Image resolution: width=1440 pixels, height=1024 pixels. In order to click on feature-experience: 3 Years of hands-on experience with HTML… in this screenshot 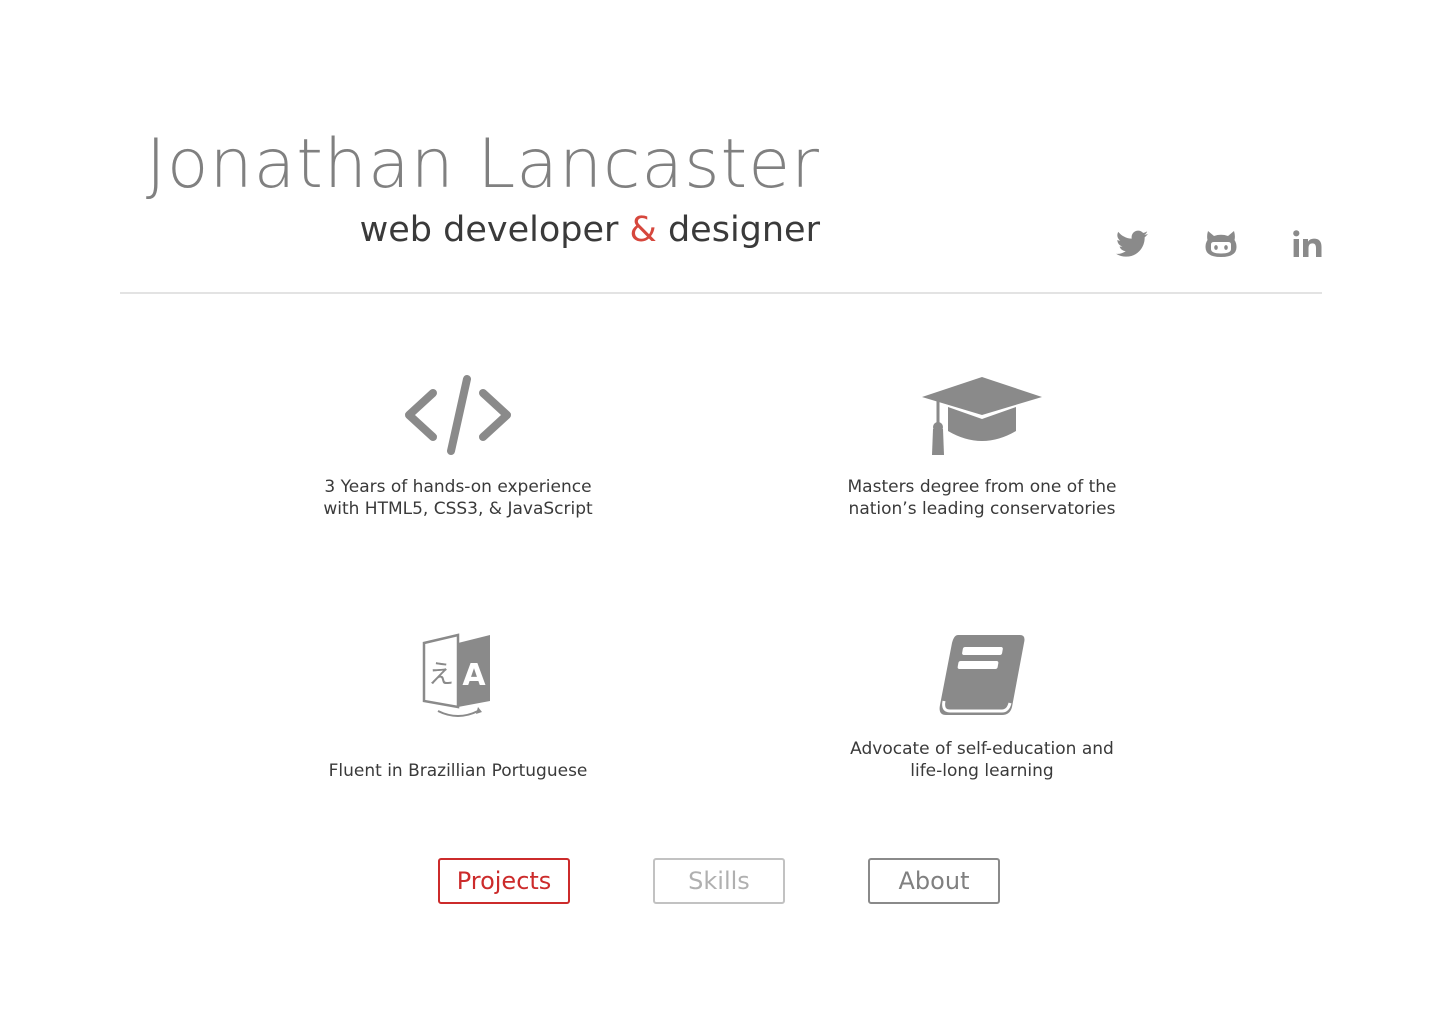, I will do `click(458, 445)`.